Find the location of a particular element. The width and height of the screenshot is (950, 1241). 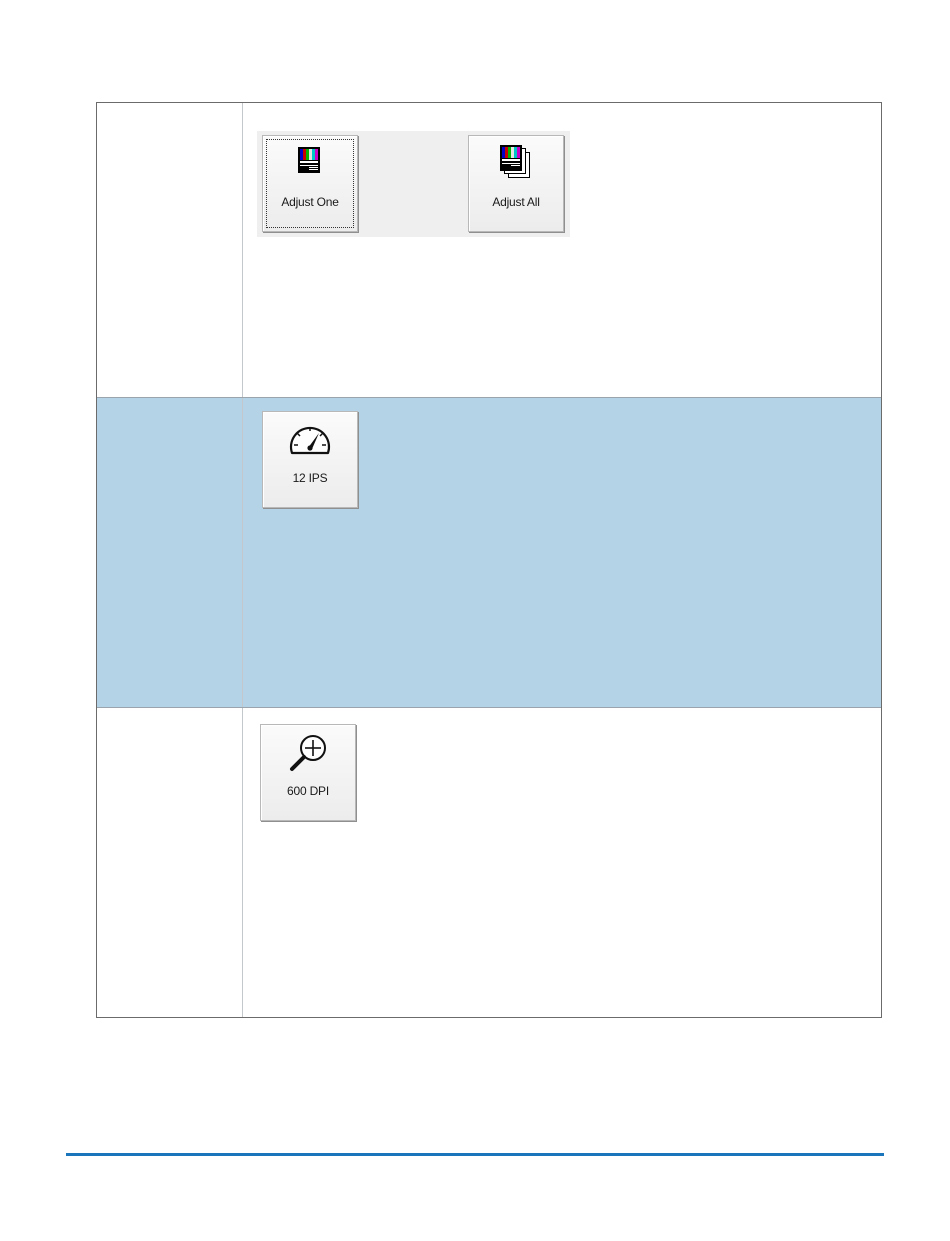

adjust-one-button: Adjust One is located at coordinates (310, 183).